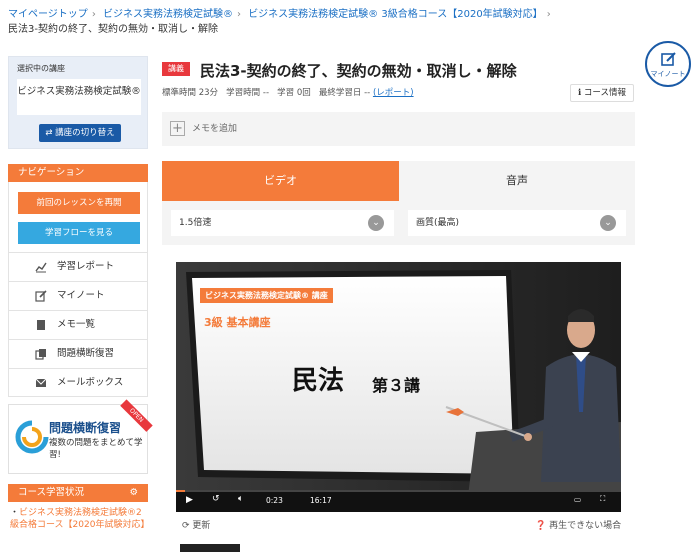  I want to click on video-controls: ▶ ↺ 🔈︎ 0:23 16:17 ▭ ⛶, so click(398, 501).